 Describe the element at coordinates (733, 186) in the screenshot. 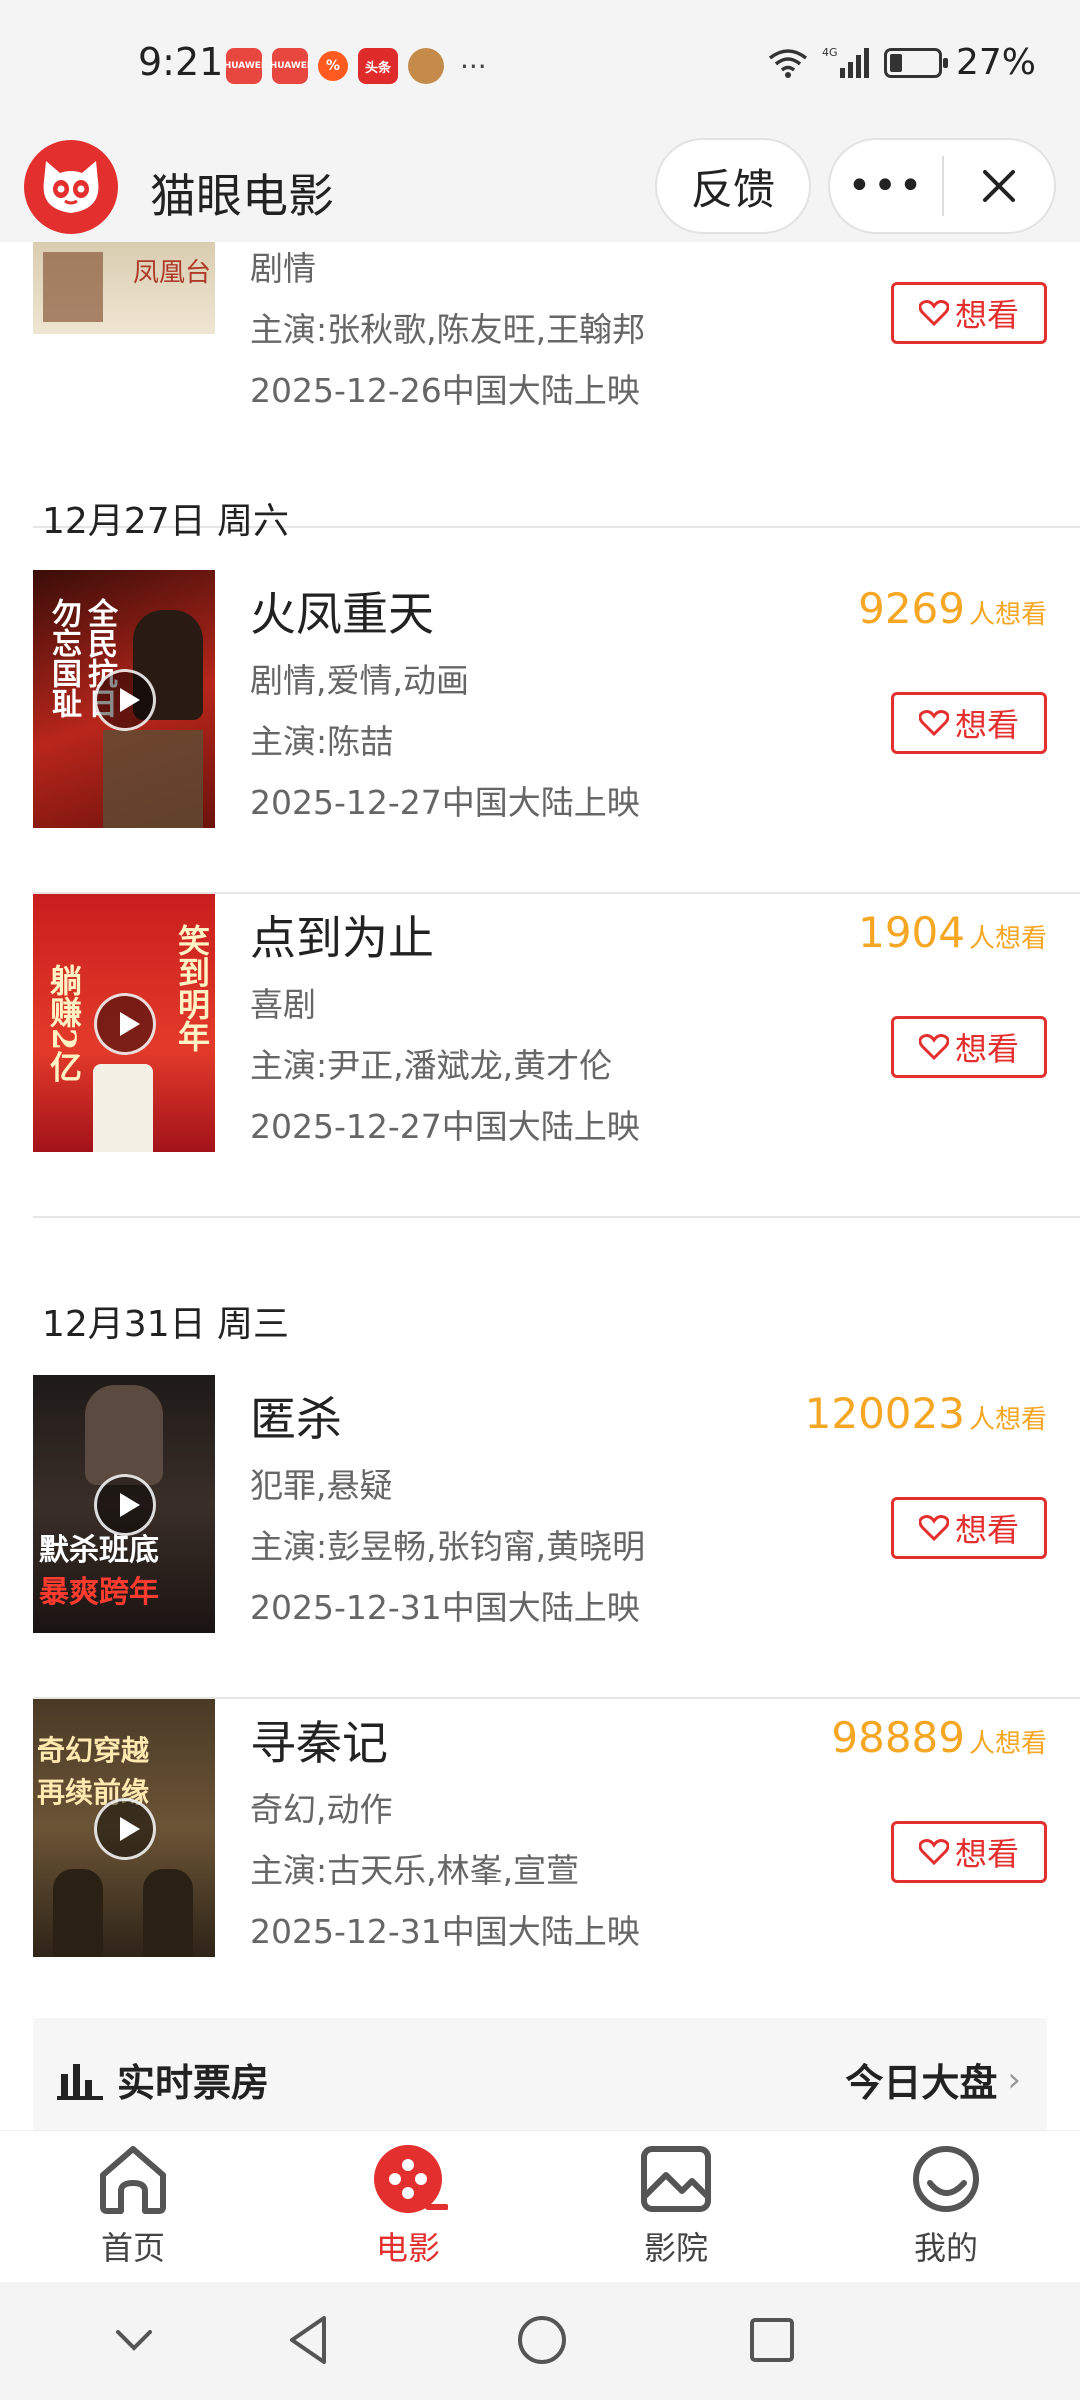

I see `feedback-button: 反馈` at that location.